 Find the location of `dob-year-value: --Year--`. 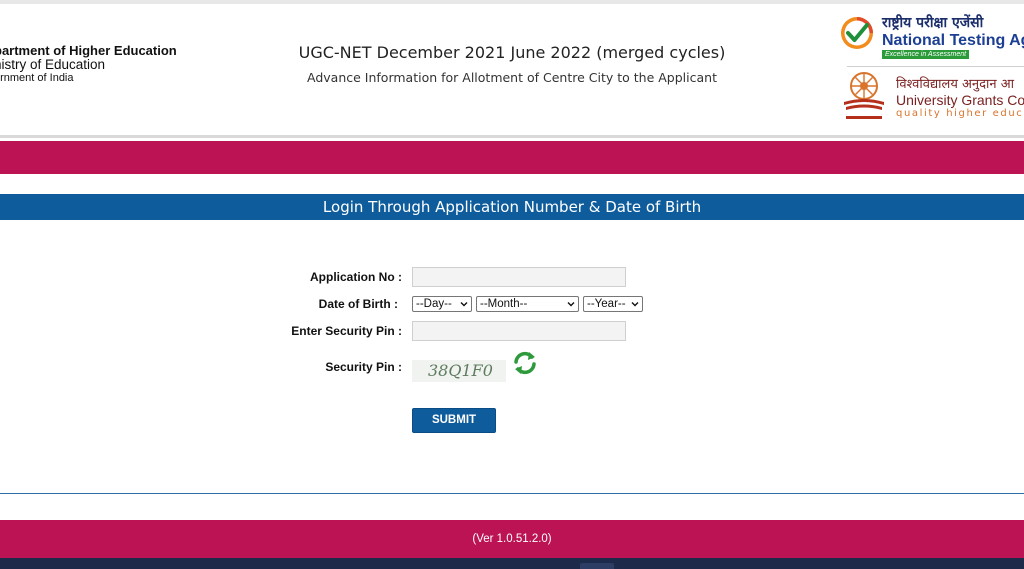

dob-year-value: --Year-- is located at coordinates (606, 304).